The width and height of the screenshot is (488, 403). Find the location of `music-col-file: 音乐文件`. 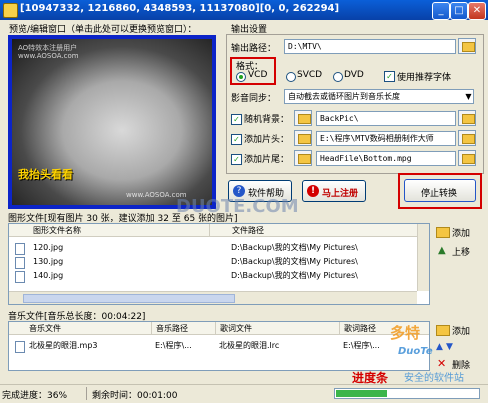

music-col-file: 音乐文件 is located at coordinates (80, 328).